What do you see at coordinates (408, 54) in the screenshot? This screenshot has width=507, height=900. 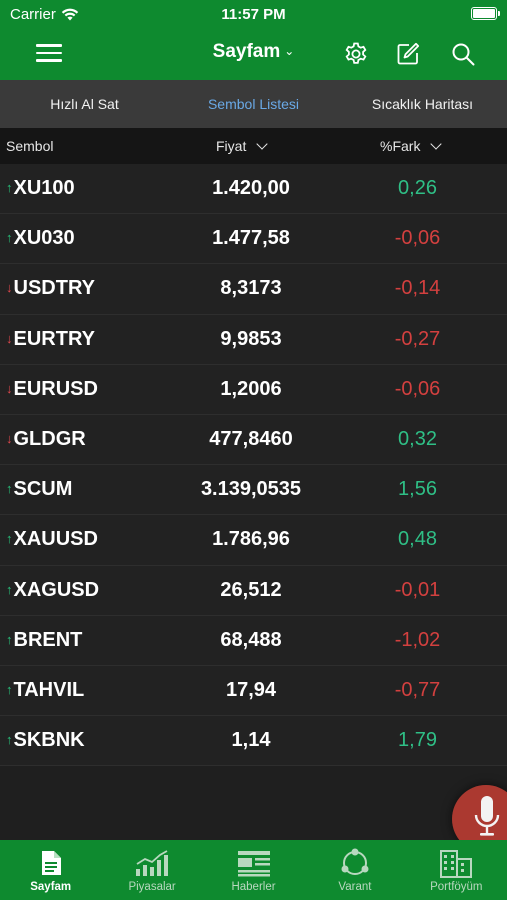 I see `edit-icon` at bounding box center [408, 54].